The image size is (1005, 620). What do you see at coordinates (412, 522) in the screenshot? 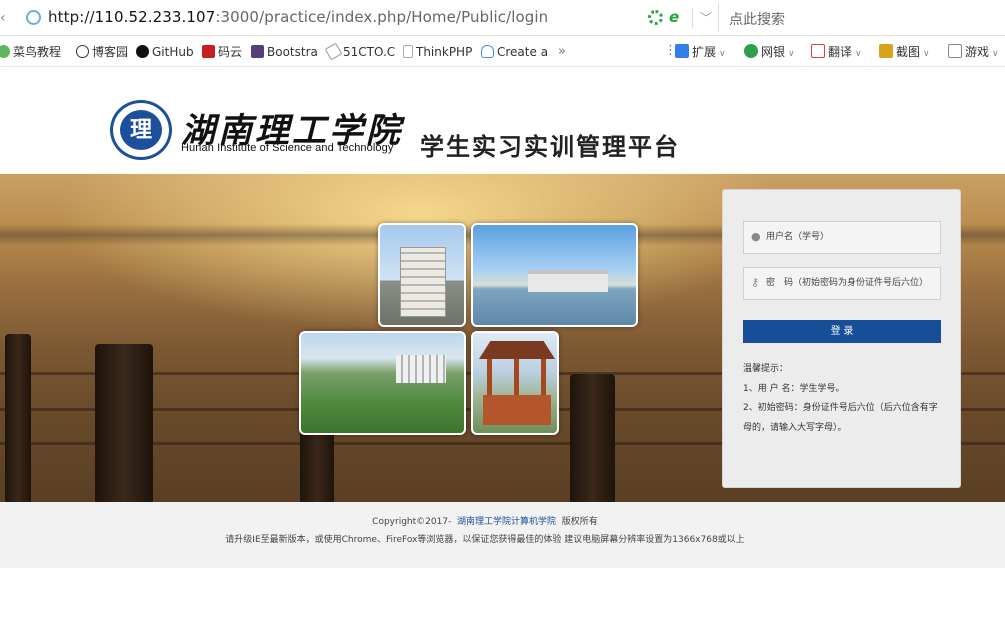
I see `copyright-text: Copyright©2017-` at bounding box center [412, 522].